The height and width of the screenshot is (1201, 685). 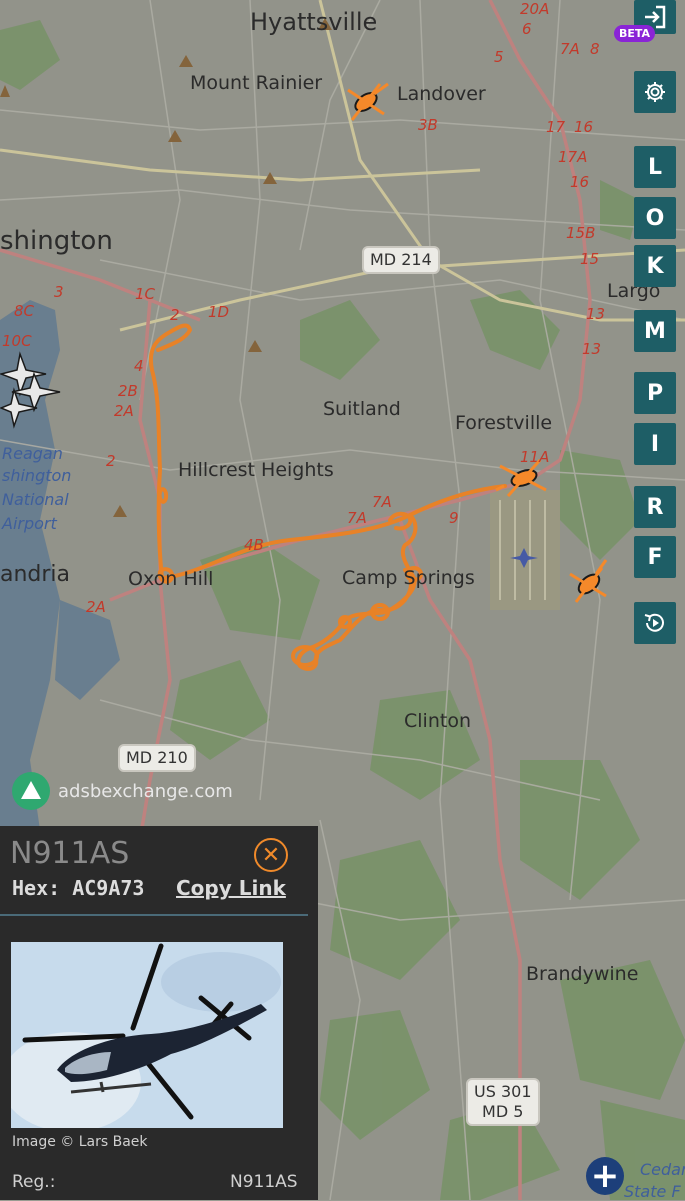 What do you see at coordinates (264, 1182) in the screenshot?
I see `reg-value: N911AS` at bounding box center [264, 1182].